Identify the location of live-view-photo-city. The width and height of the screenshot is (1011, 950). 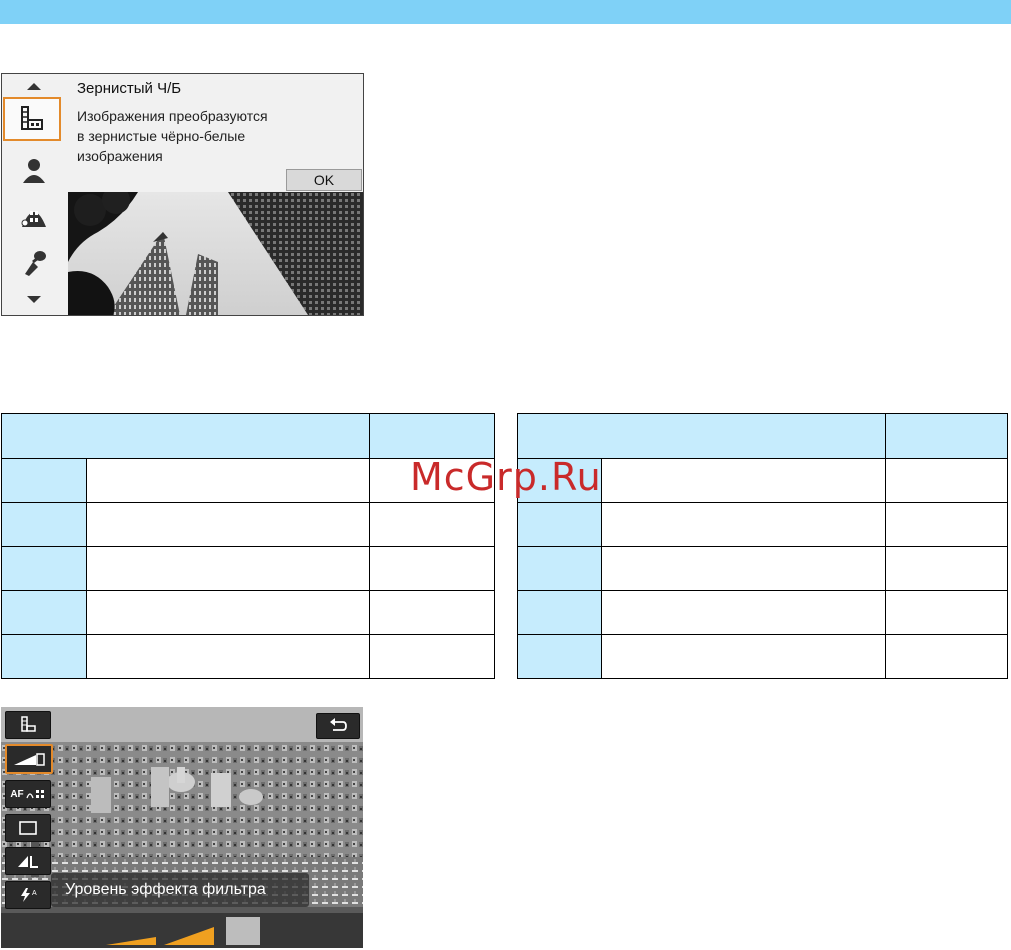
(182, 827).